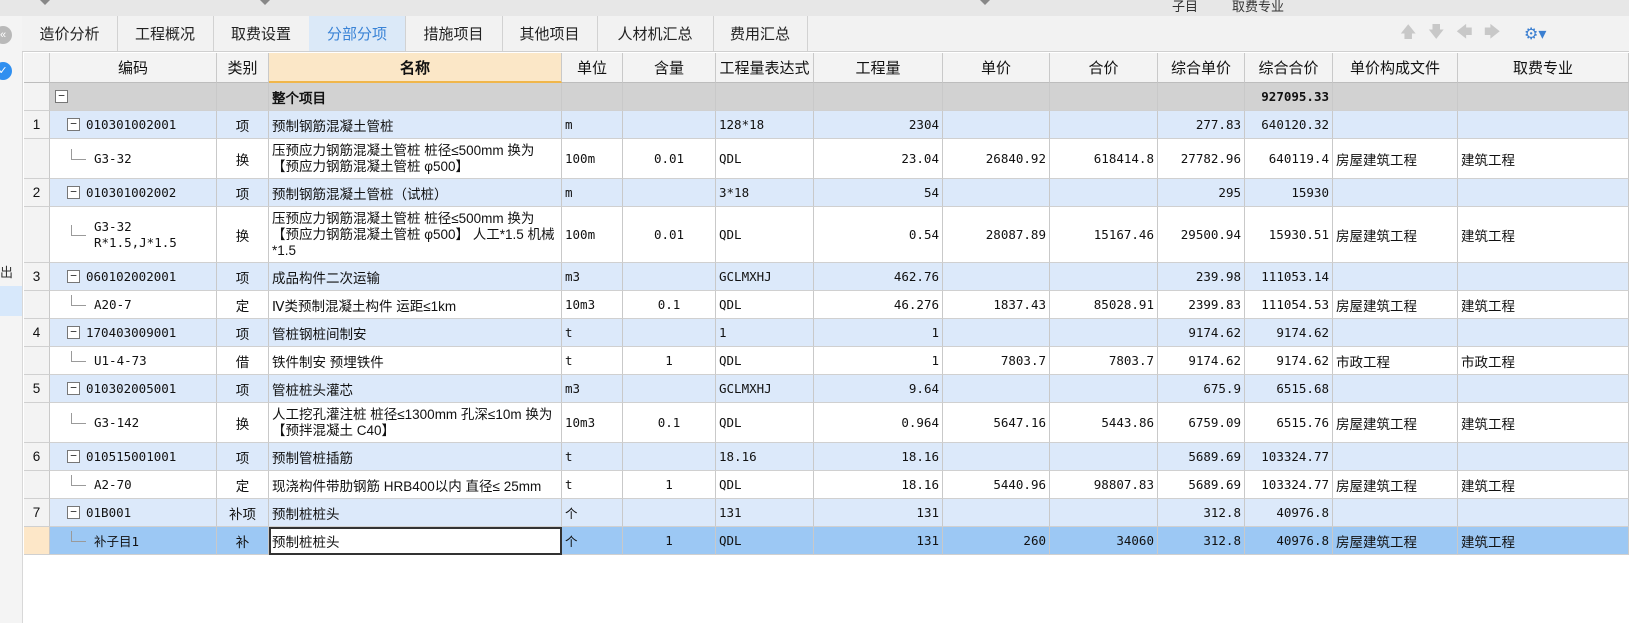 This screenshot has width=1629, height=623. I want to click on cell-type: 换, so click(243, 423).